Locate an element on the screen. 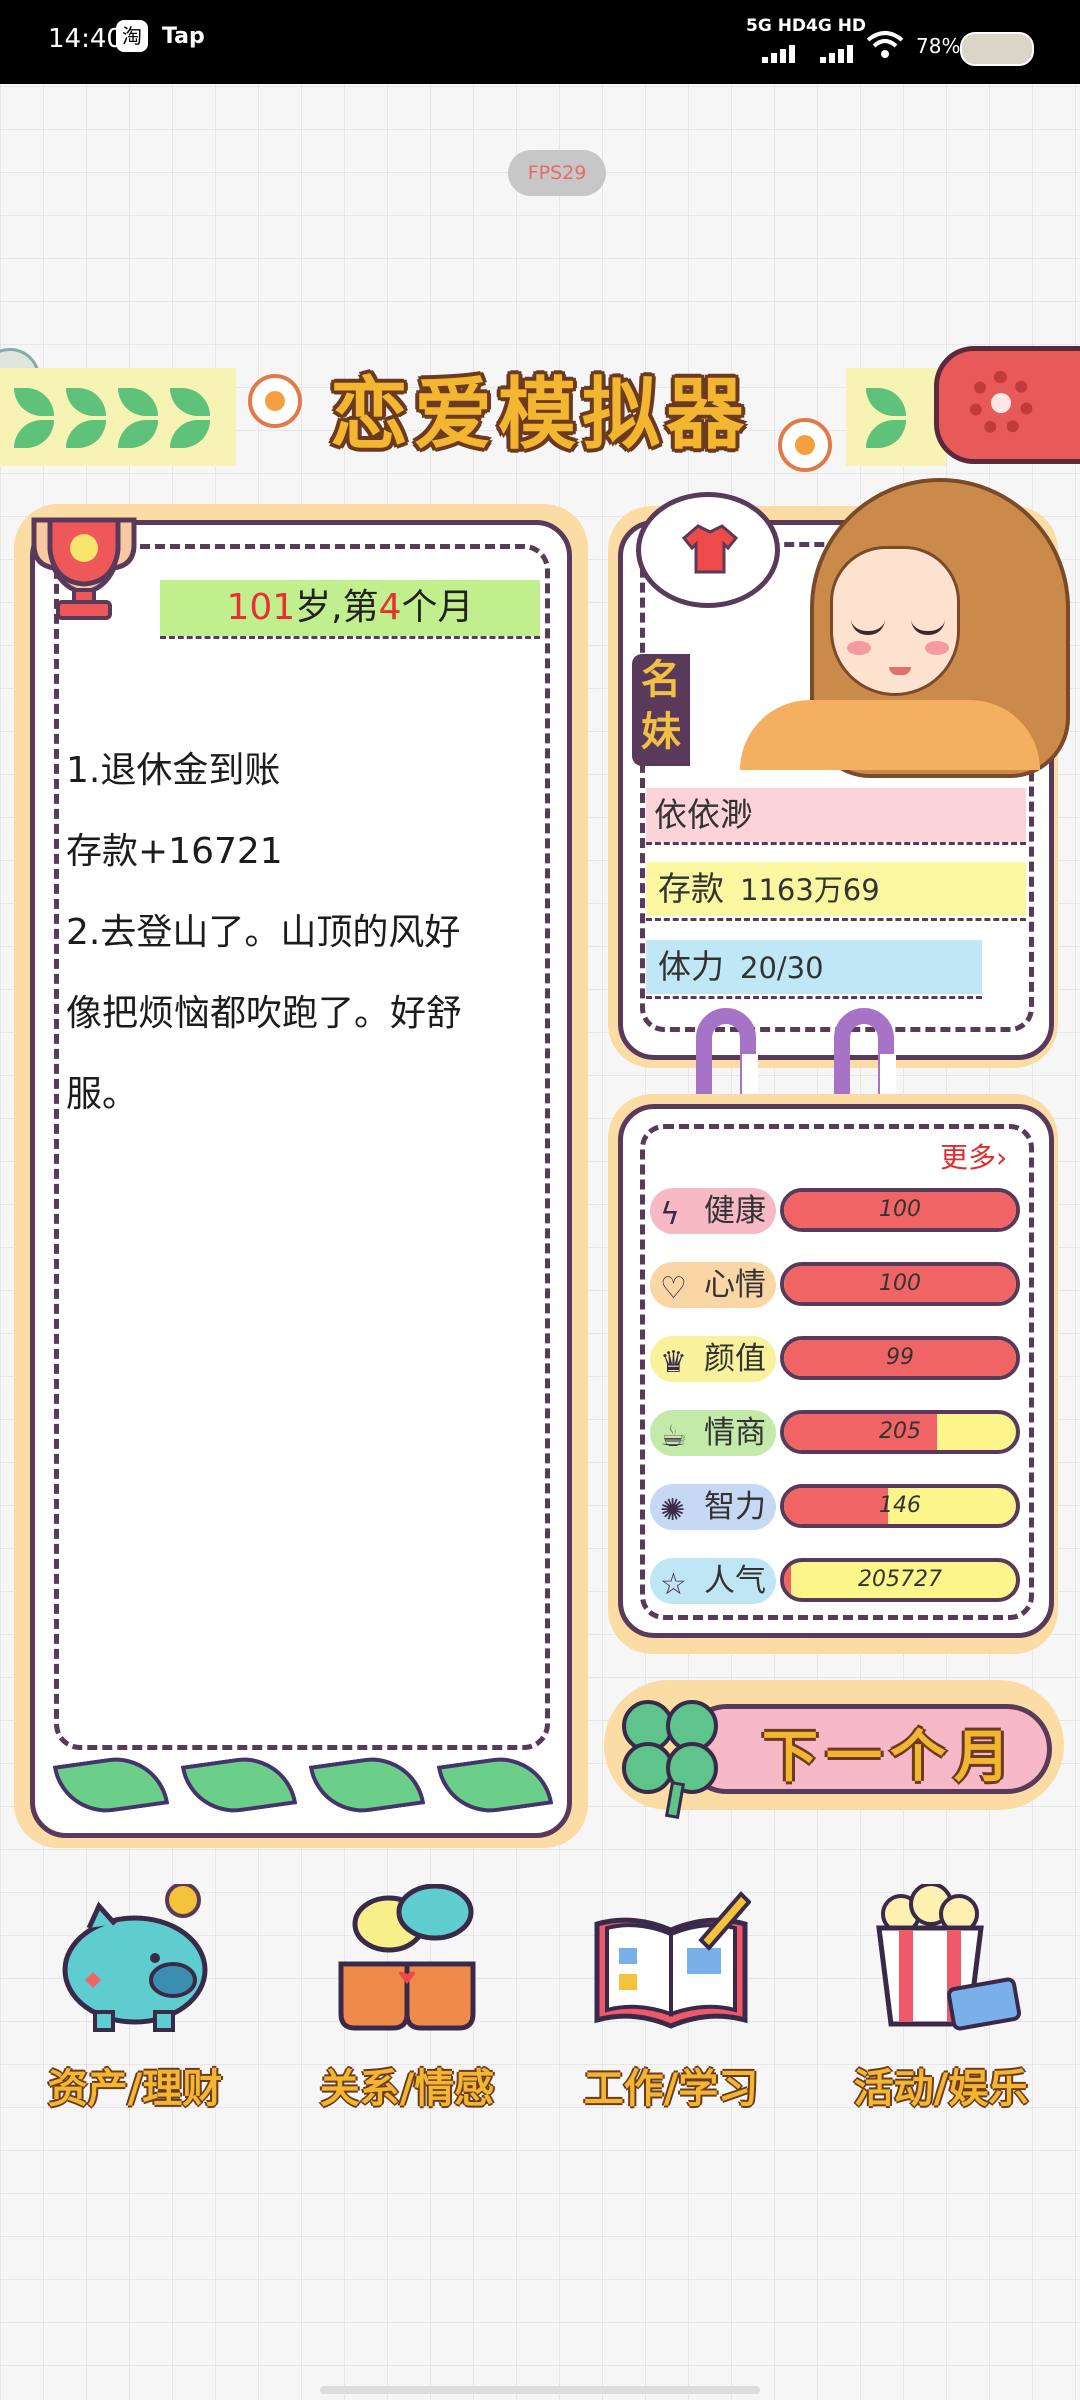 The height and width of the screenshot is (2400, 1080). stat-row: ϟ 健康 100 is located at coordinates (840, 1215).